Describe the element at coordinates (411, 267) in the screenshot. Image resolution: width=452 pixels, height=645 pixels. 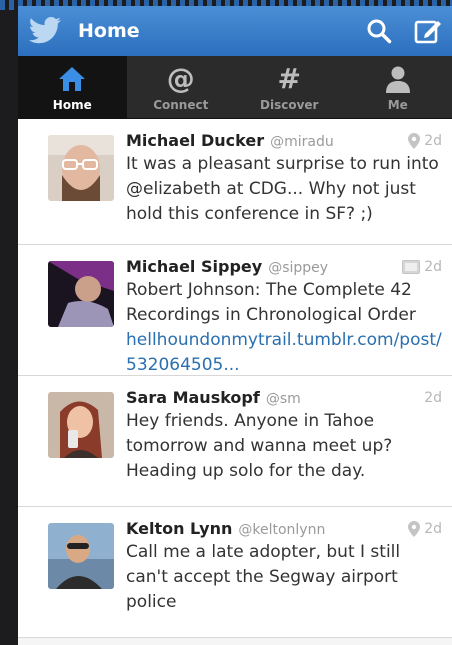
I see `image-icon` at that location.